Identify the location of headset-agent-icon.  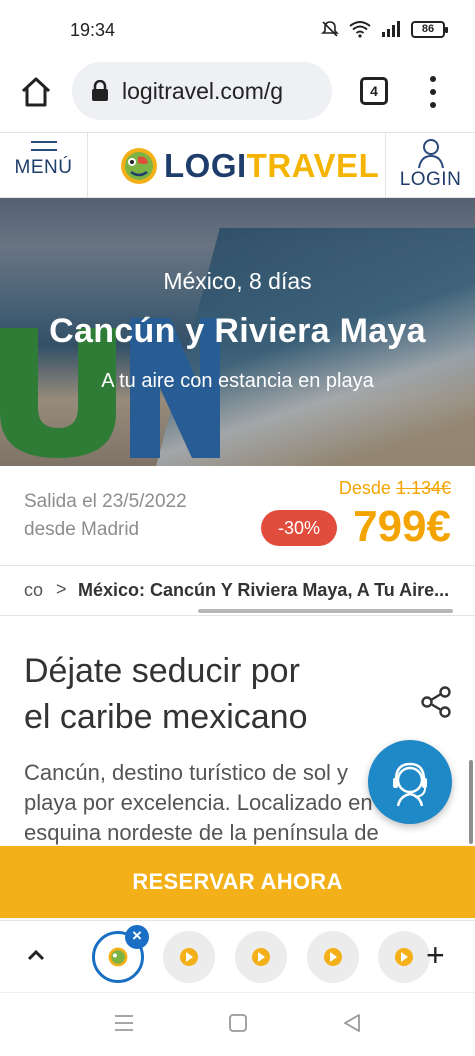
(410, 784).